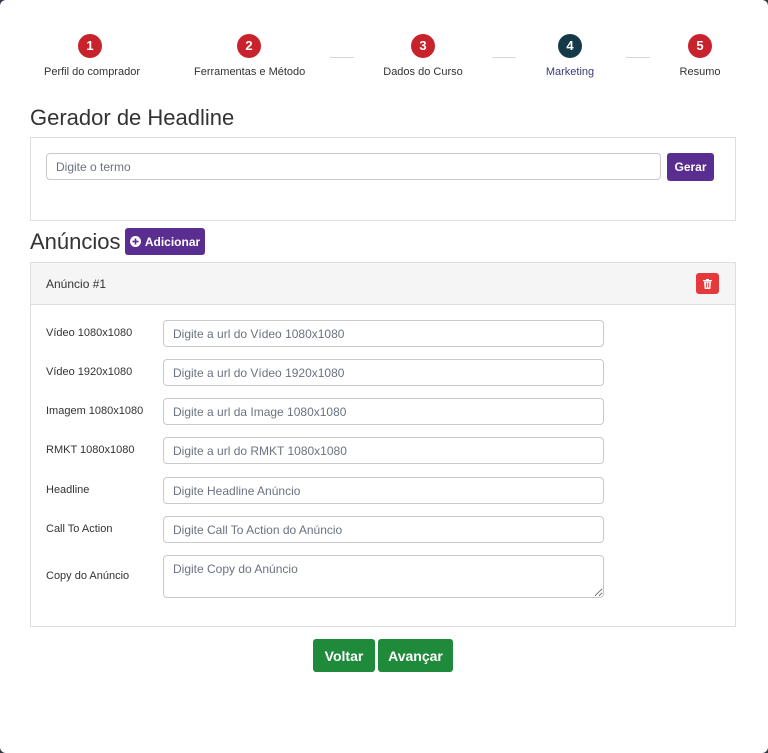 The image size is (768, 753). What do you see at coordinates (68, 490) in the screenshot?
I see `headline-label: Headline` at bounding box center [68, 490].